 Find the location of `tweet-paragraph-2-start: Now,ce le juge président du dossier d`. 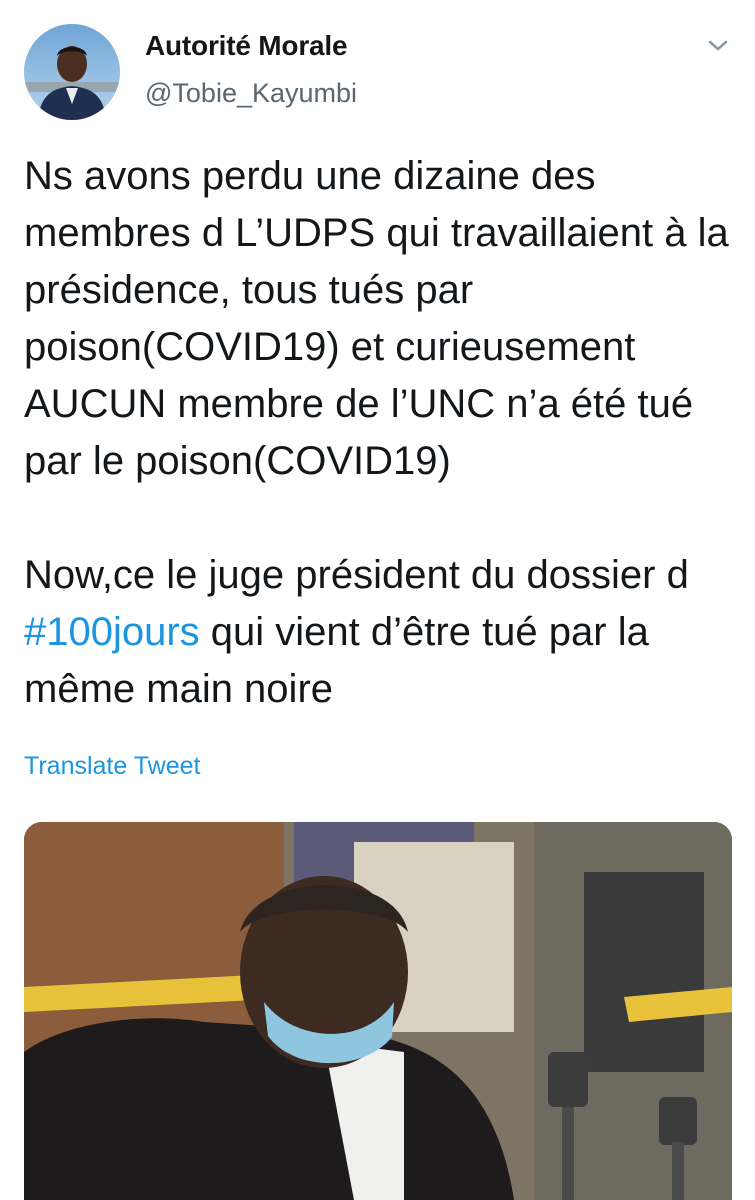

tweet-paragraph-2-start: Now,ce le juge président du dossier d is located at coordinates (356, 575).